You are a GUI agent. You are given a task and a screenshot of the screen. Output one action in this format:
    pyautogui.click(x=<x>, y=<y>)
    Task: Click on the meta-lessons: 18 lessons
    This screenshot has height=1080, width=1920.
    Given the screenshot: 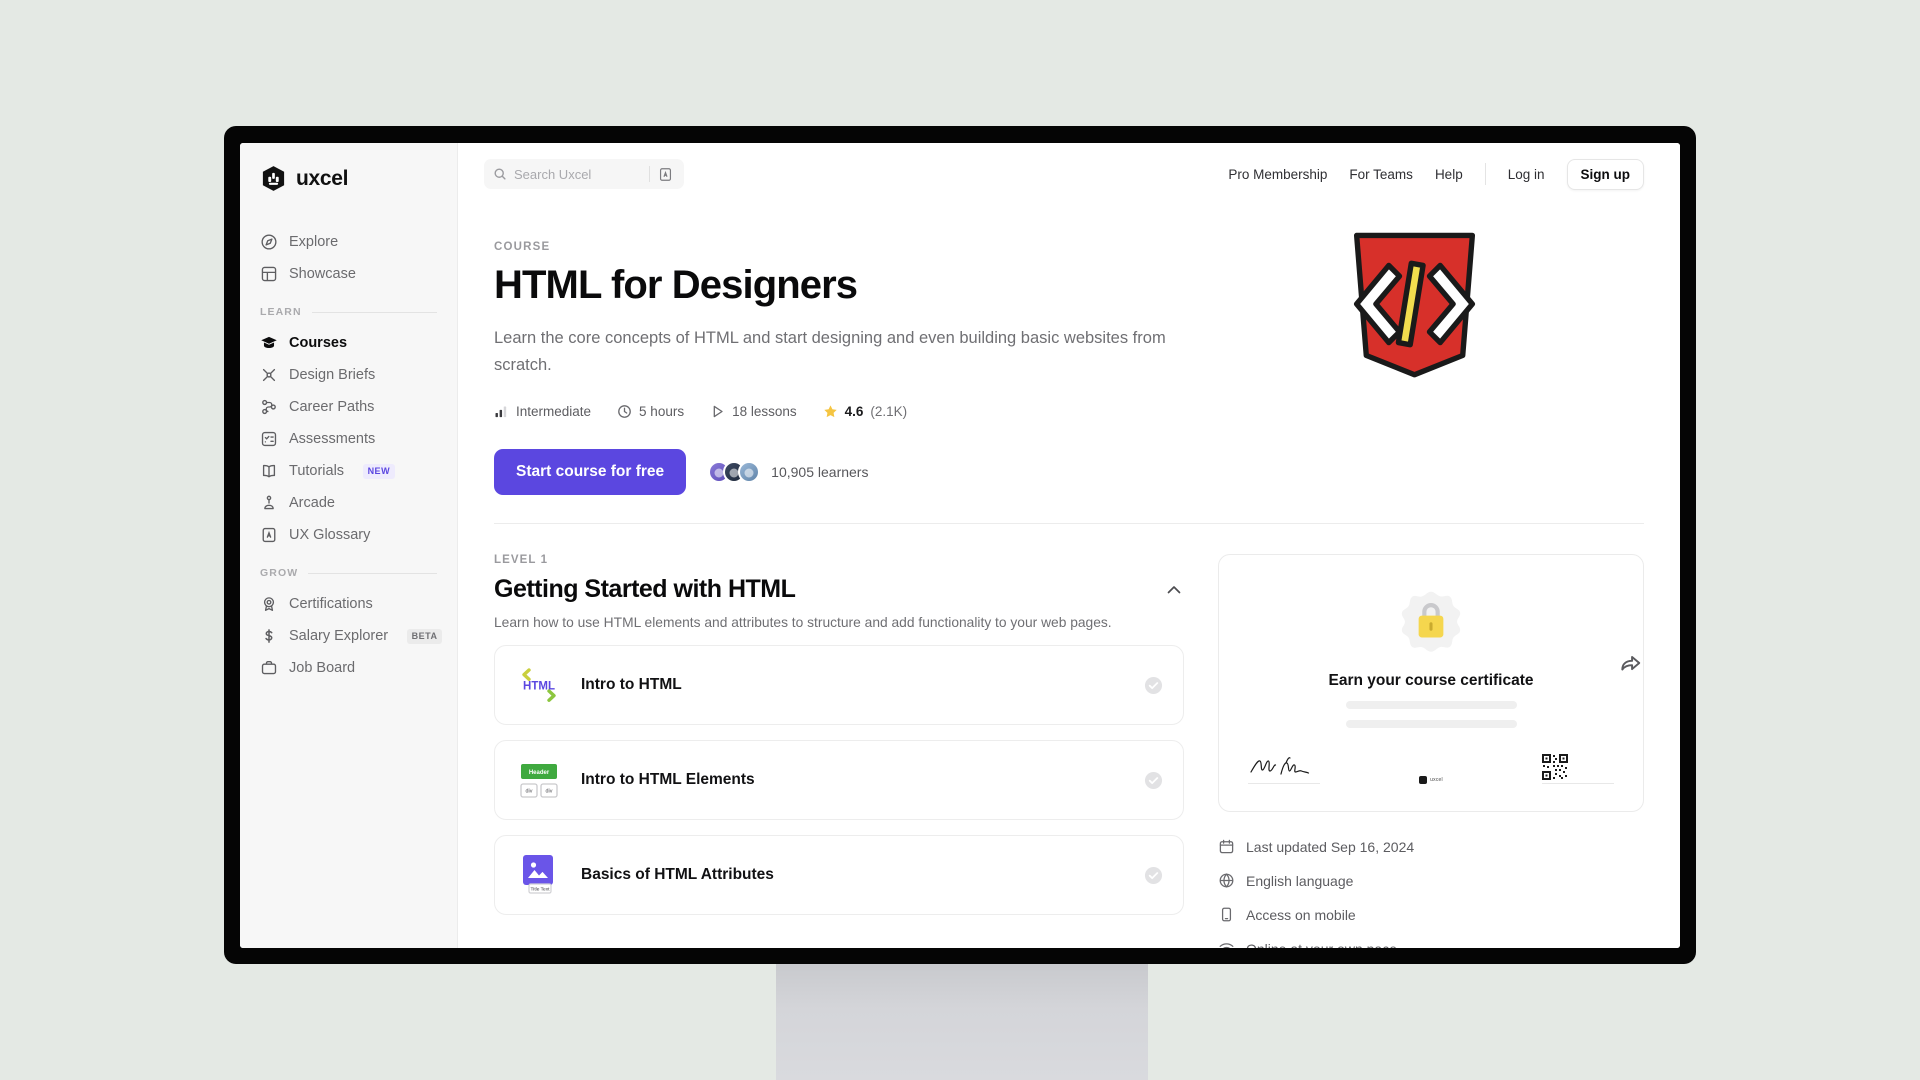 What is the action you would take?
    pyautogui.click(x=753, y=411)
    